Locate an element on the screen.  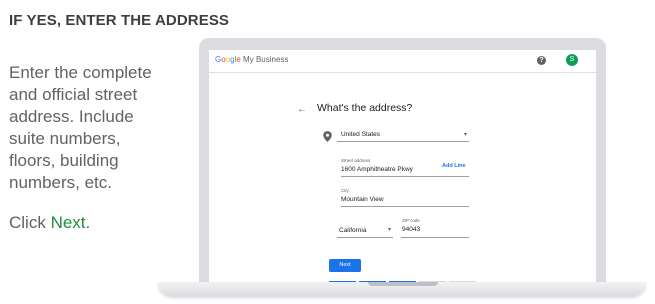
country-value: United States is located at coordinates (361, 134).